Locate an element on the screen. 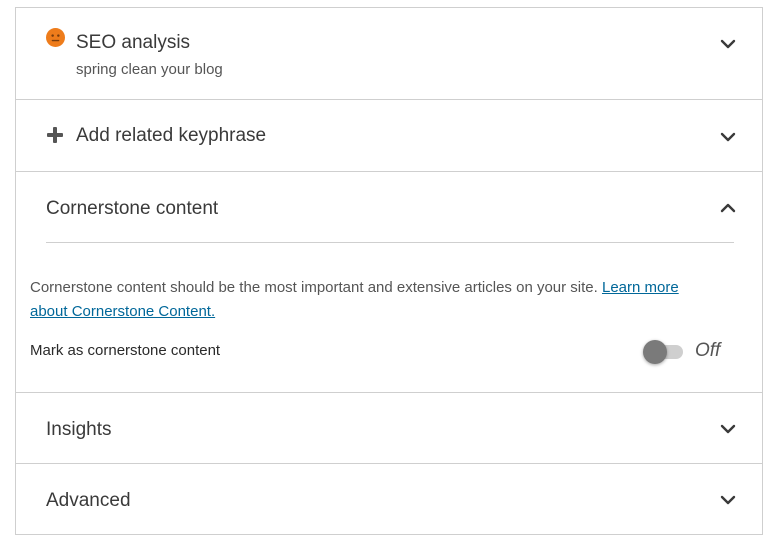 The image size is (782, 550). toggle-state-label: Off is located at coordinates (708, 350).